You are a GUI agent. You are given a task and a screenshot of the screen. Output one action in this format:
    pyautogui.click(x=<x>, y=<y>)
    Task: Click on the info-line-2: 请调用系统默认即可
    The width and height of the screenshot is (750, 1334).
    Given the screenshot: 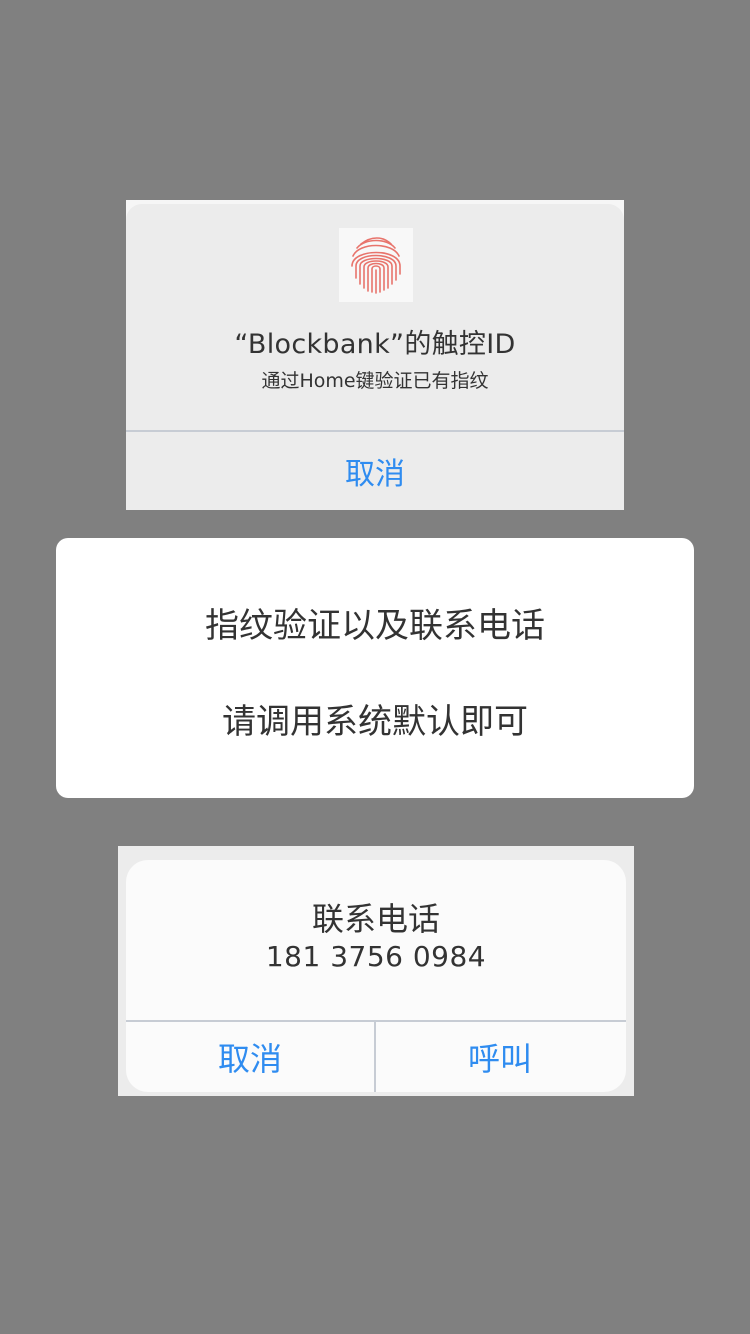 What is the action you would take?
    pyautogui.click(x=375, y=722)
    